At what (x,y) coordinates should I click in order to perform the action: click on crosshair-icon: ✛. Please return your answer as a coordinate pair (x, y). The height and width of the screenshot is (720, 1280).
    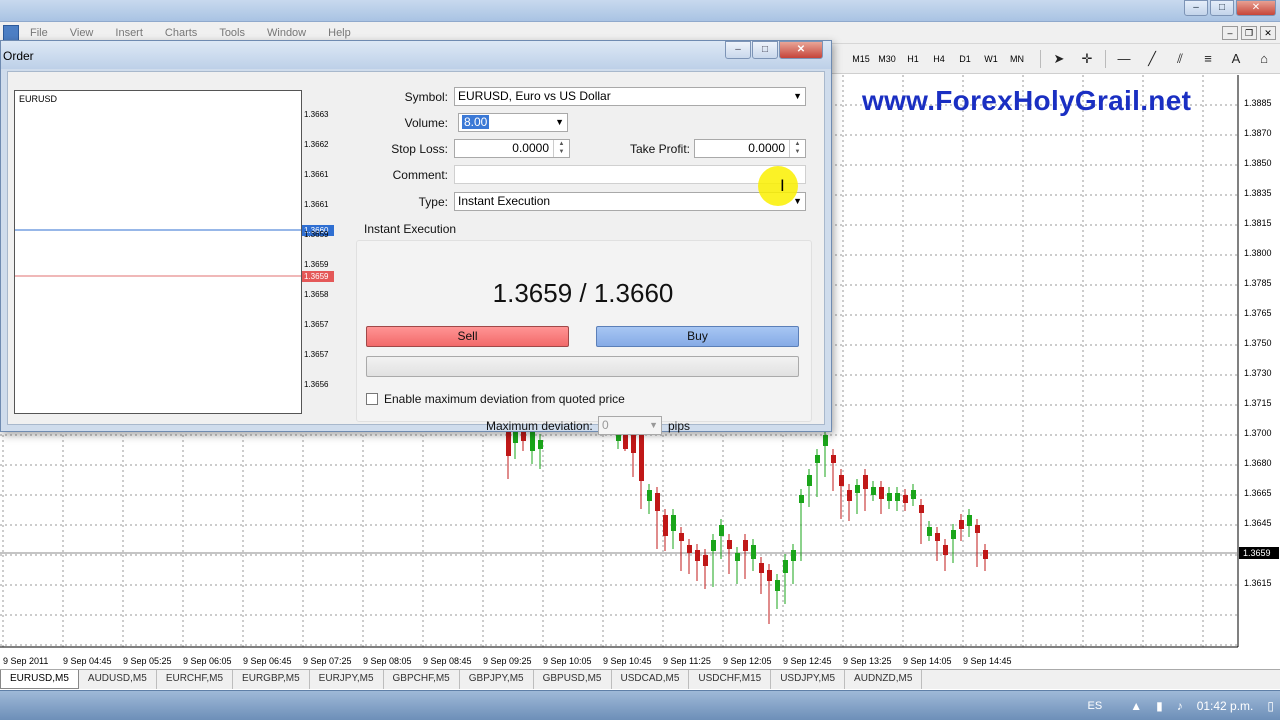
    Looking at the image, I should click on (1087, 59).